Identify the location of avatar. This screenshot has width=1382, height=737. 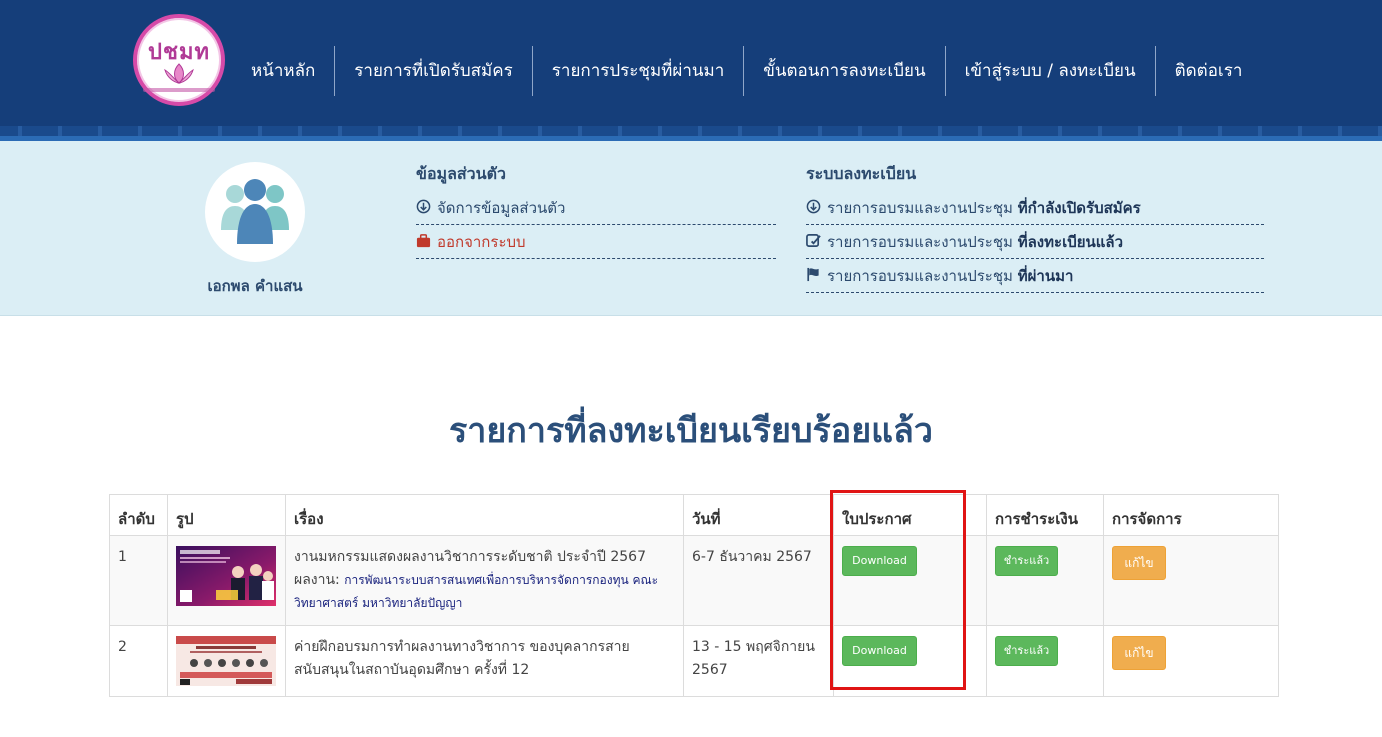
(255, 212).